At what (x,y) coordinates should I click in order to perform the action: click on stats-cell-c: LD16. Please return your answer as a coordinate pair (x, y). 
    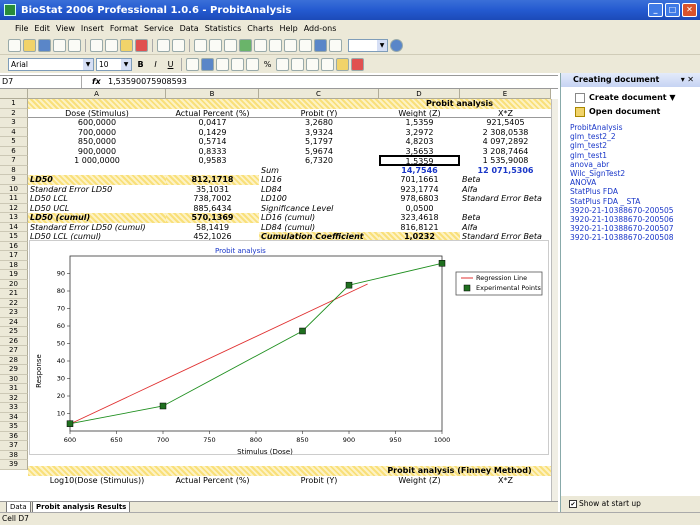
    Looking at the image, I should click on (319, 180).